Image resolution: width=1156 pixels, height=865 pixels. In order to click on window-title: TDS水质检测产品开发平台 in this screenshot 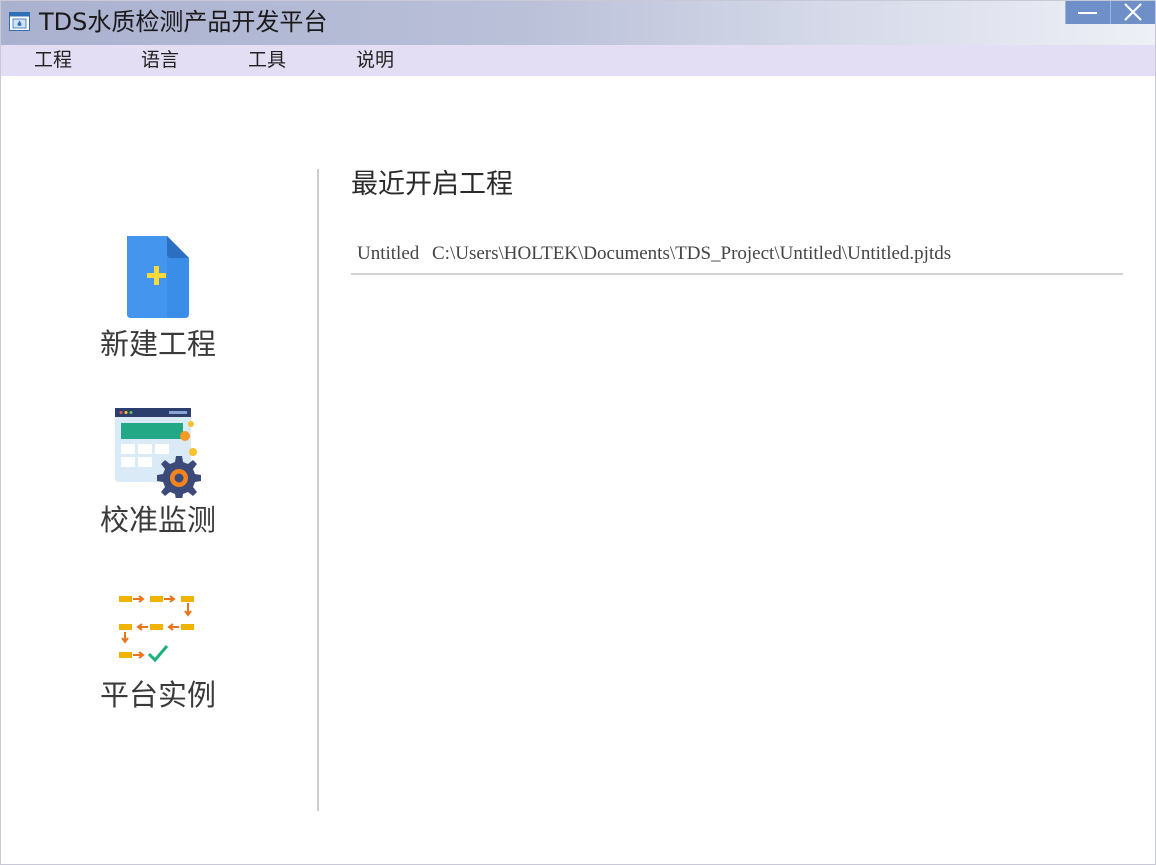, I will do `click(183, 22)`.